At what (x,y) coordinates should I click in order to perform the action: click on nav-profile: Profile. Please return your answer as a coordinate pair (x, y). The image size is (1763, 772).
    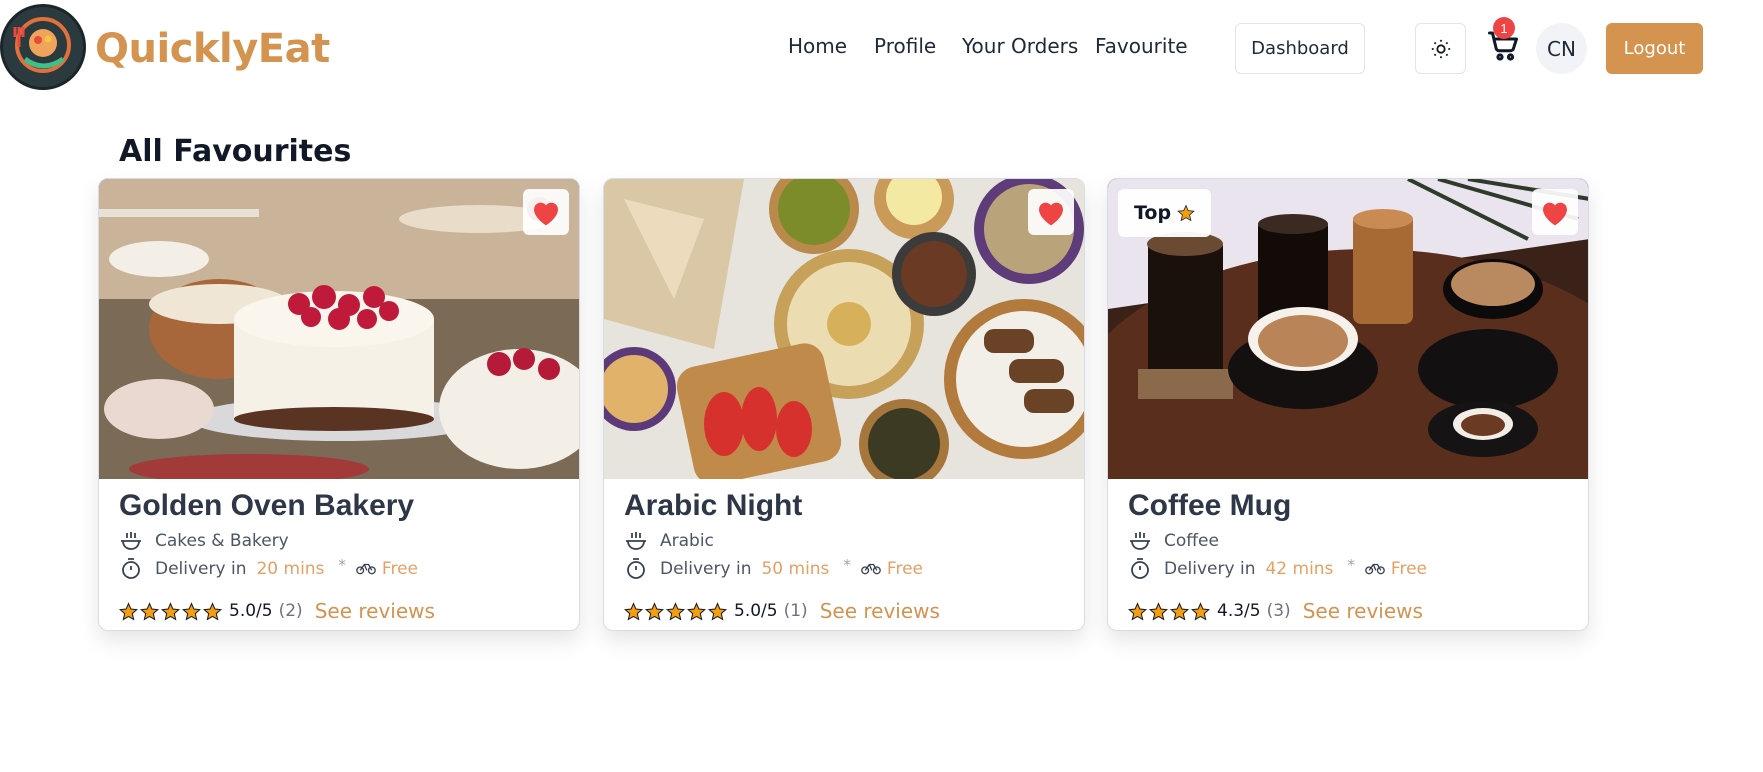
    Looking at the image, I should click on (905, 46).